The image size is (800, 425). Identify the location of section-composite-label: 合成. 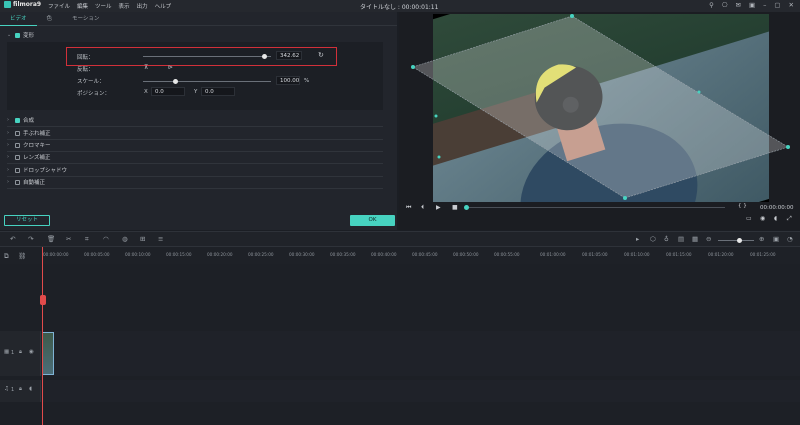
(29, 121).